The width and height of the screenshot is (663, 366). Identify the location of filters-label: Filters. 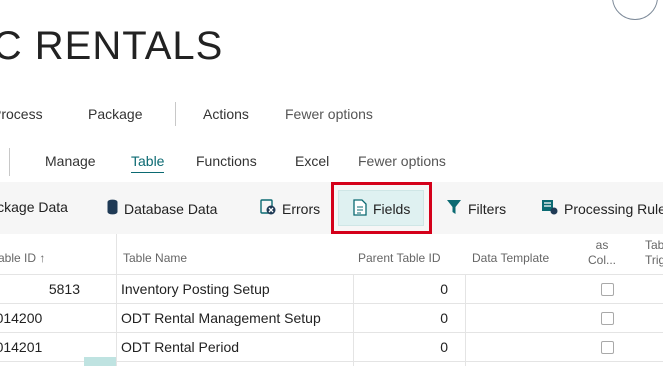
(487, 208).